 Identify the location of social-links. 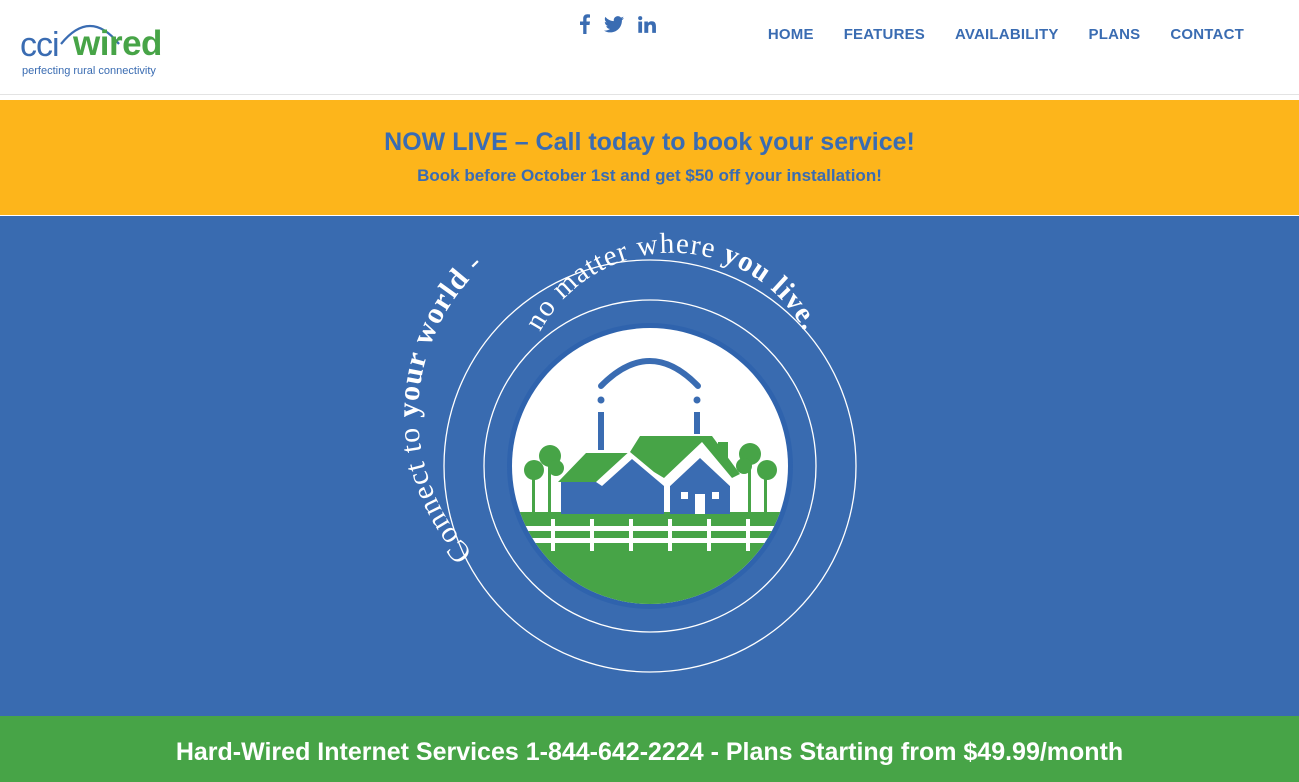
(618, 24).